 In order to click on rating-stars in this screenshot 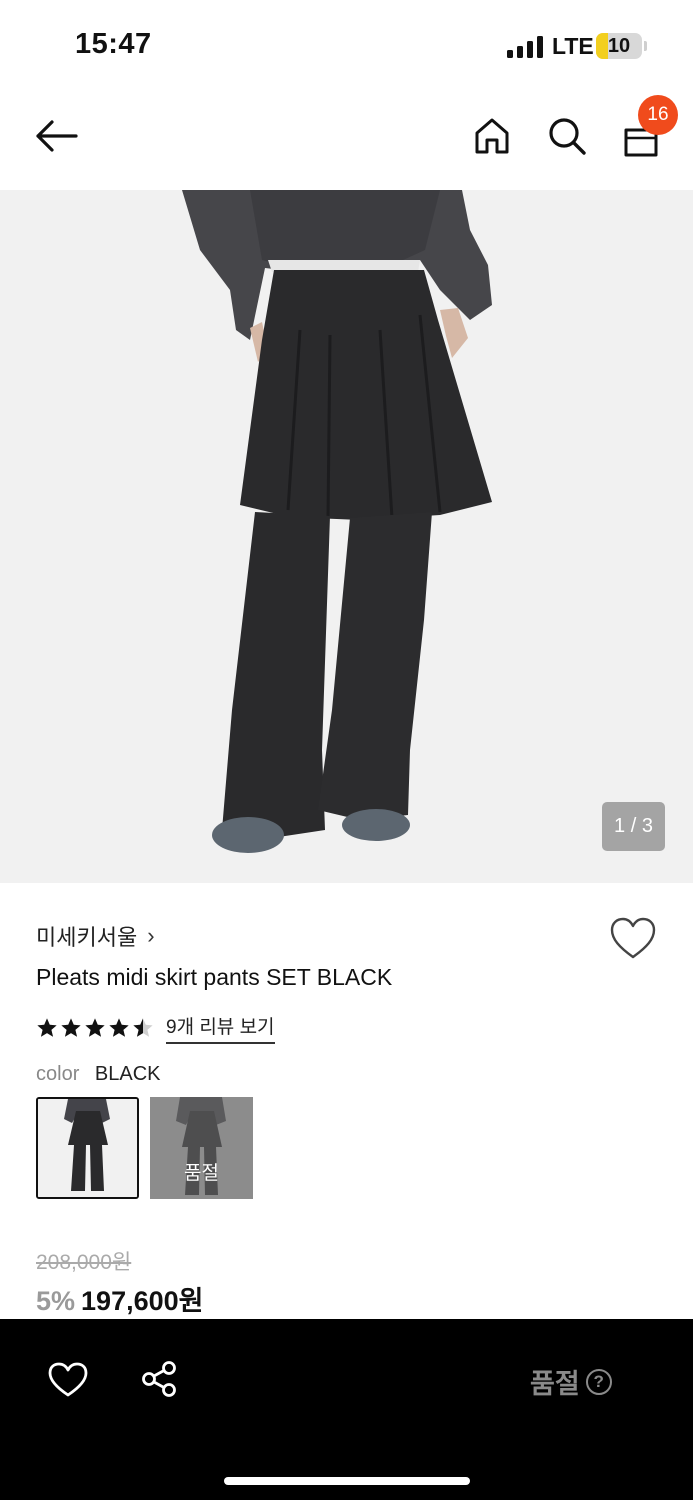, I will do `click(95, 1028)`.